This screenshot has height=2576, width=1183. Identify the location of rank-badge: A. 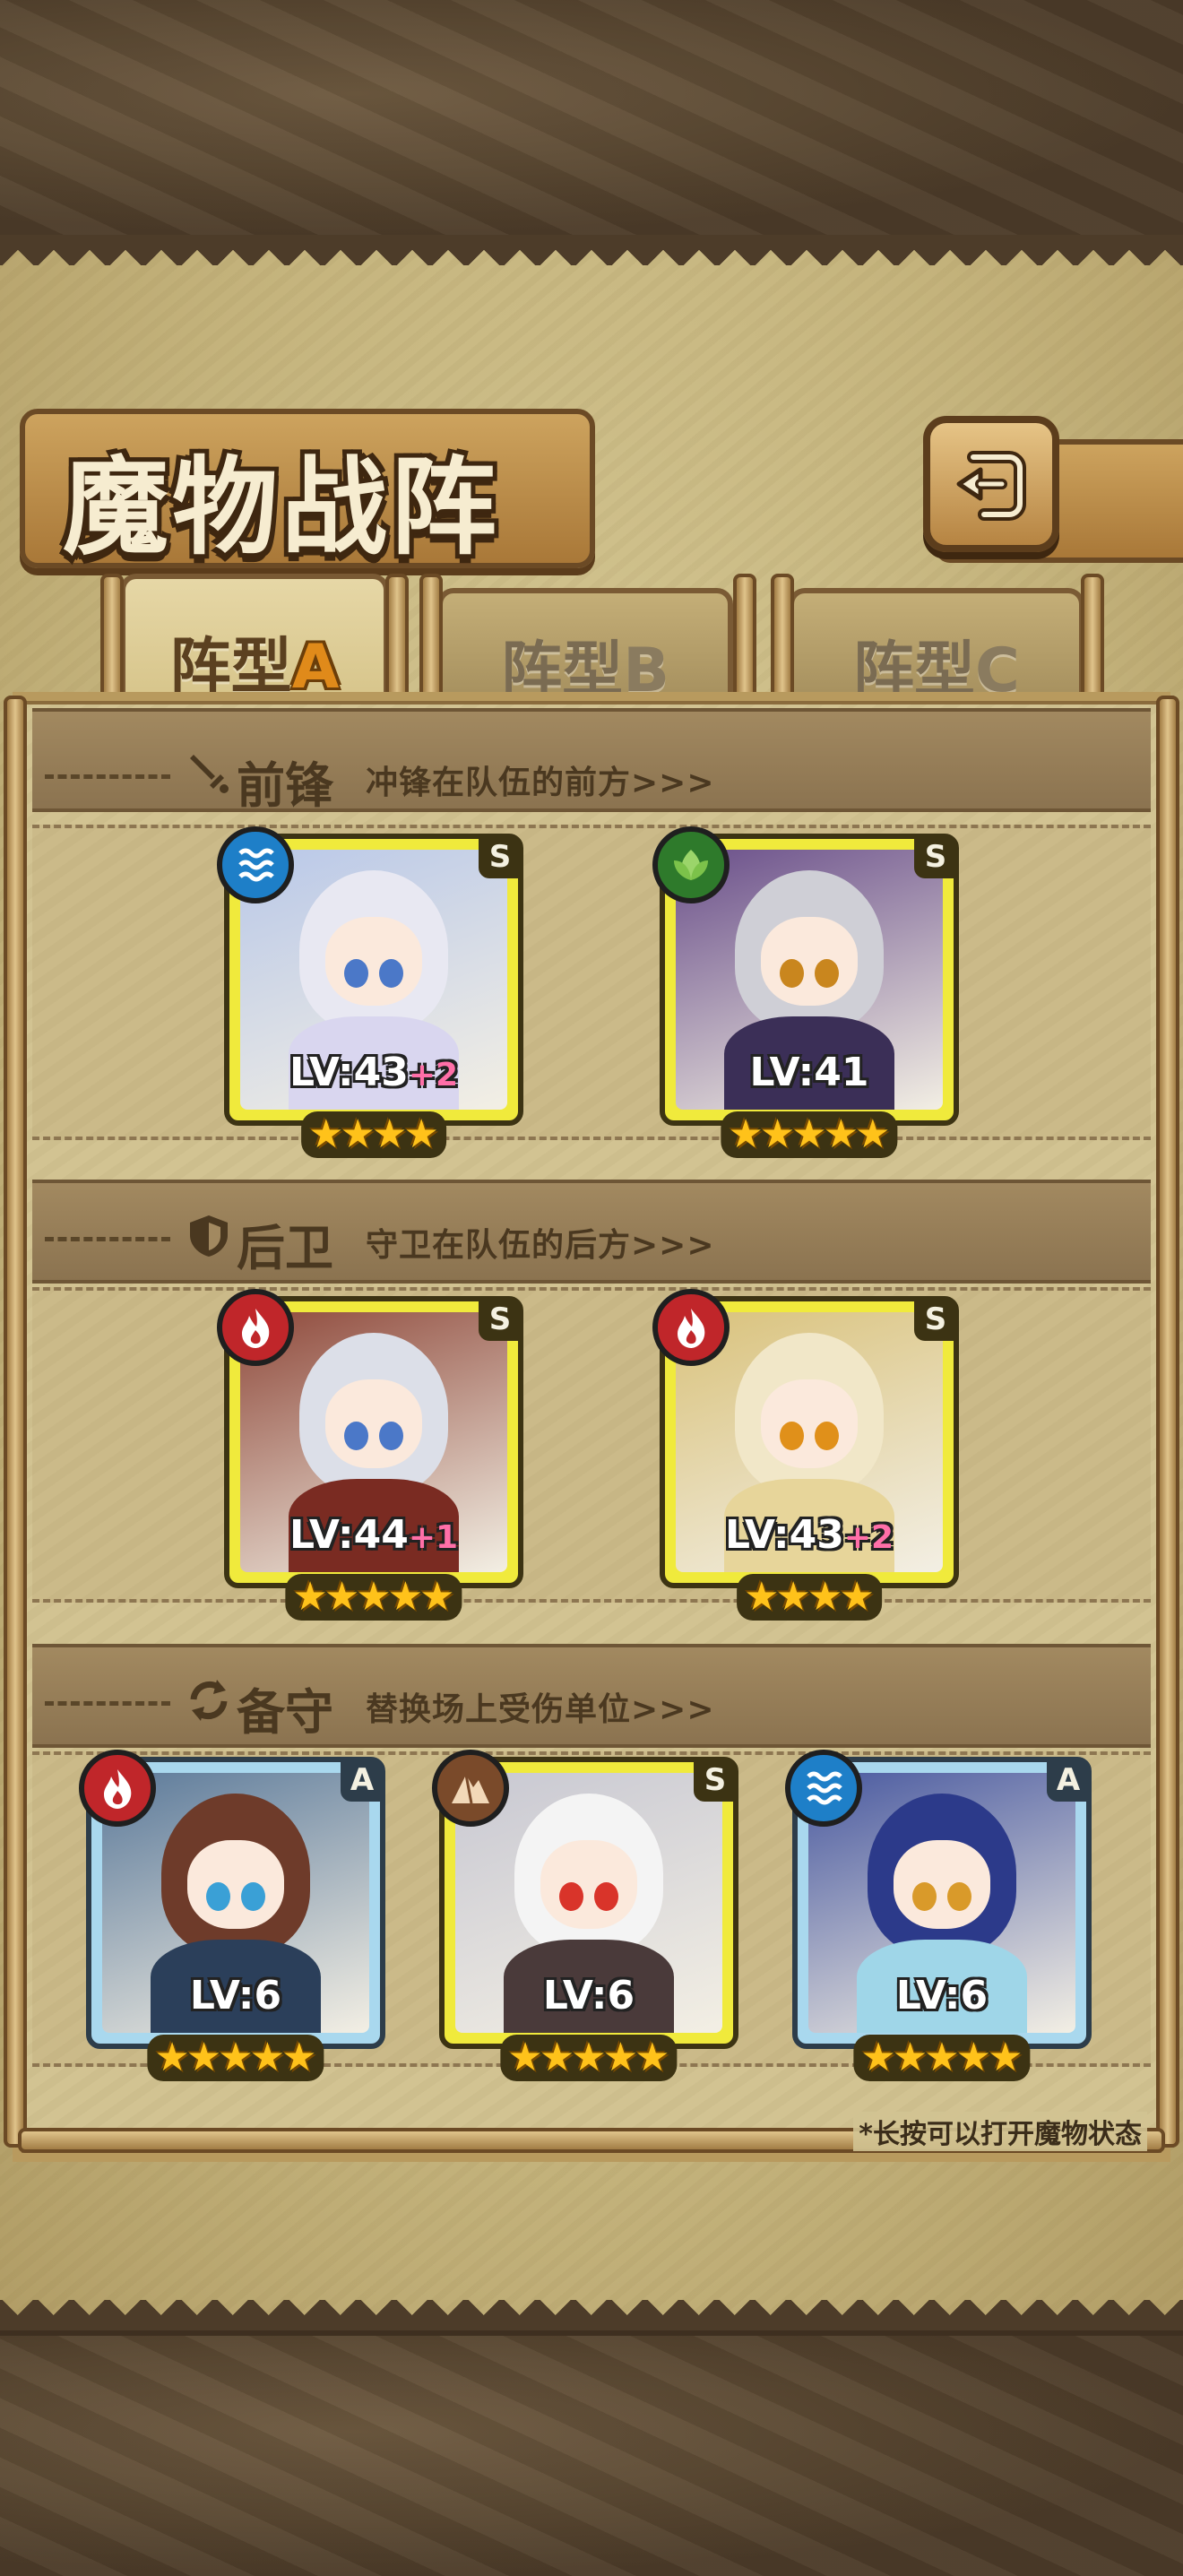
(1069, 1780).